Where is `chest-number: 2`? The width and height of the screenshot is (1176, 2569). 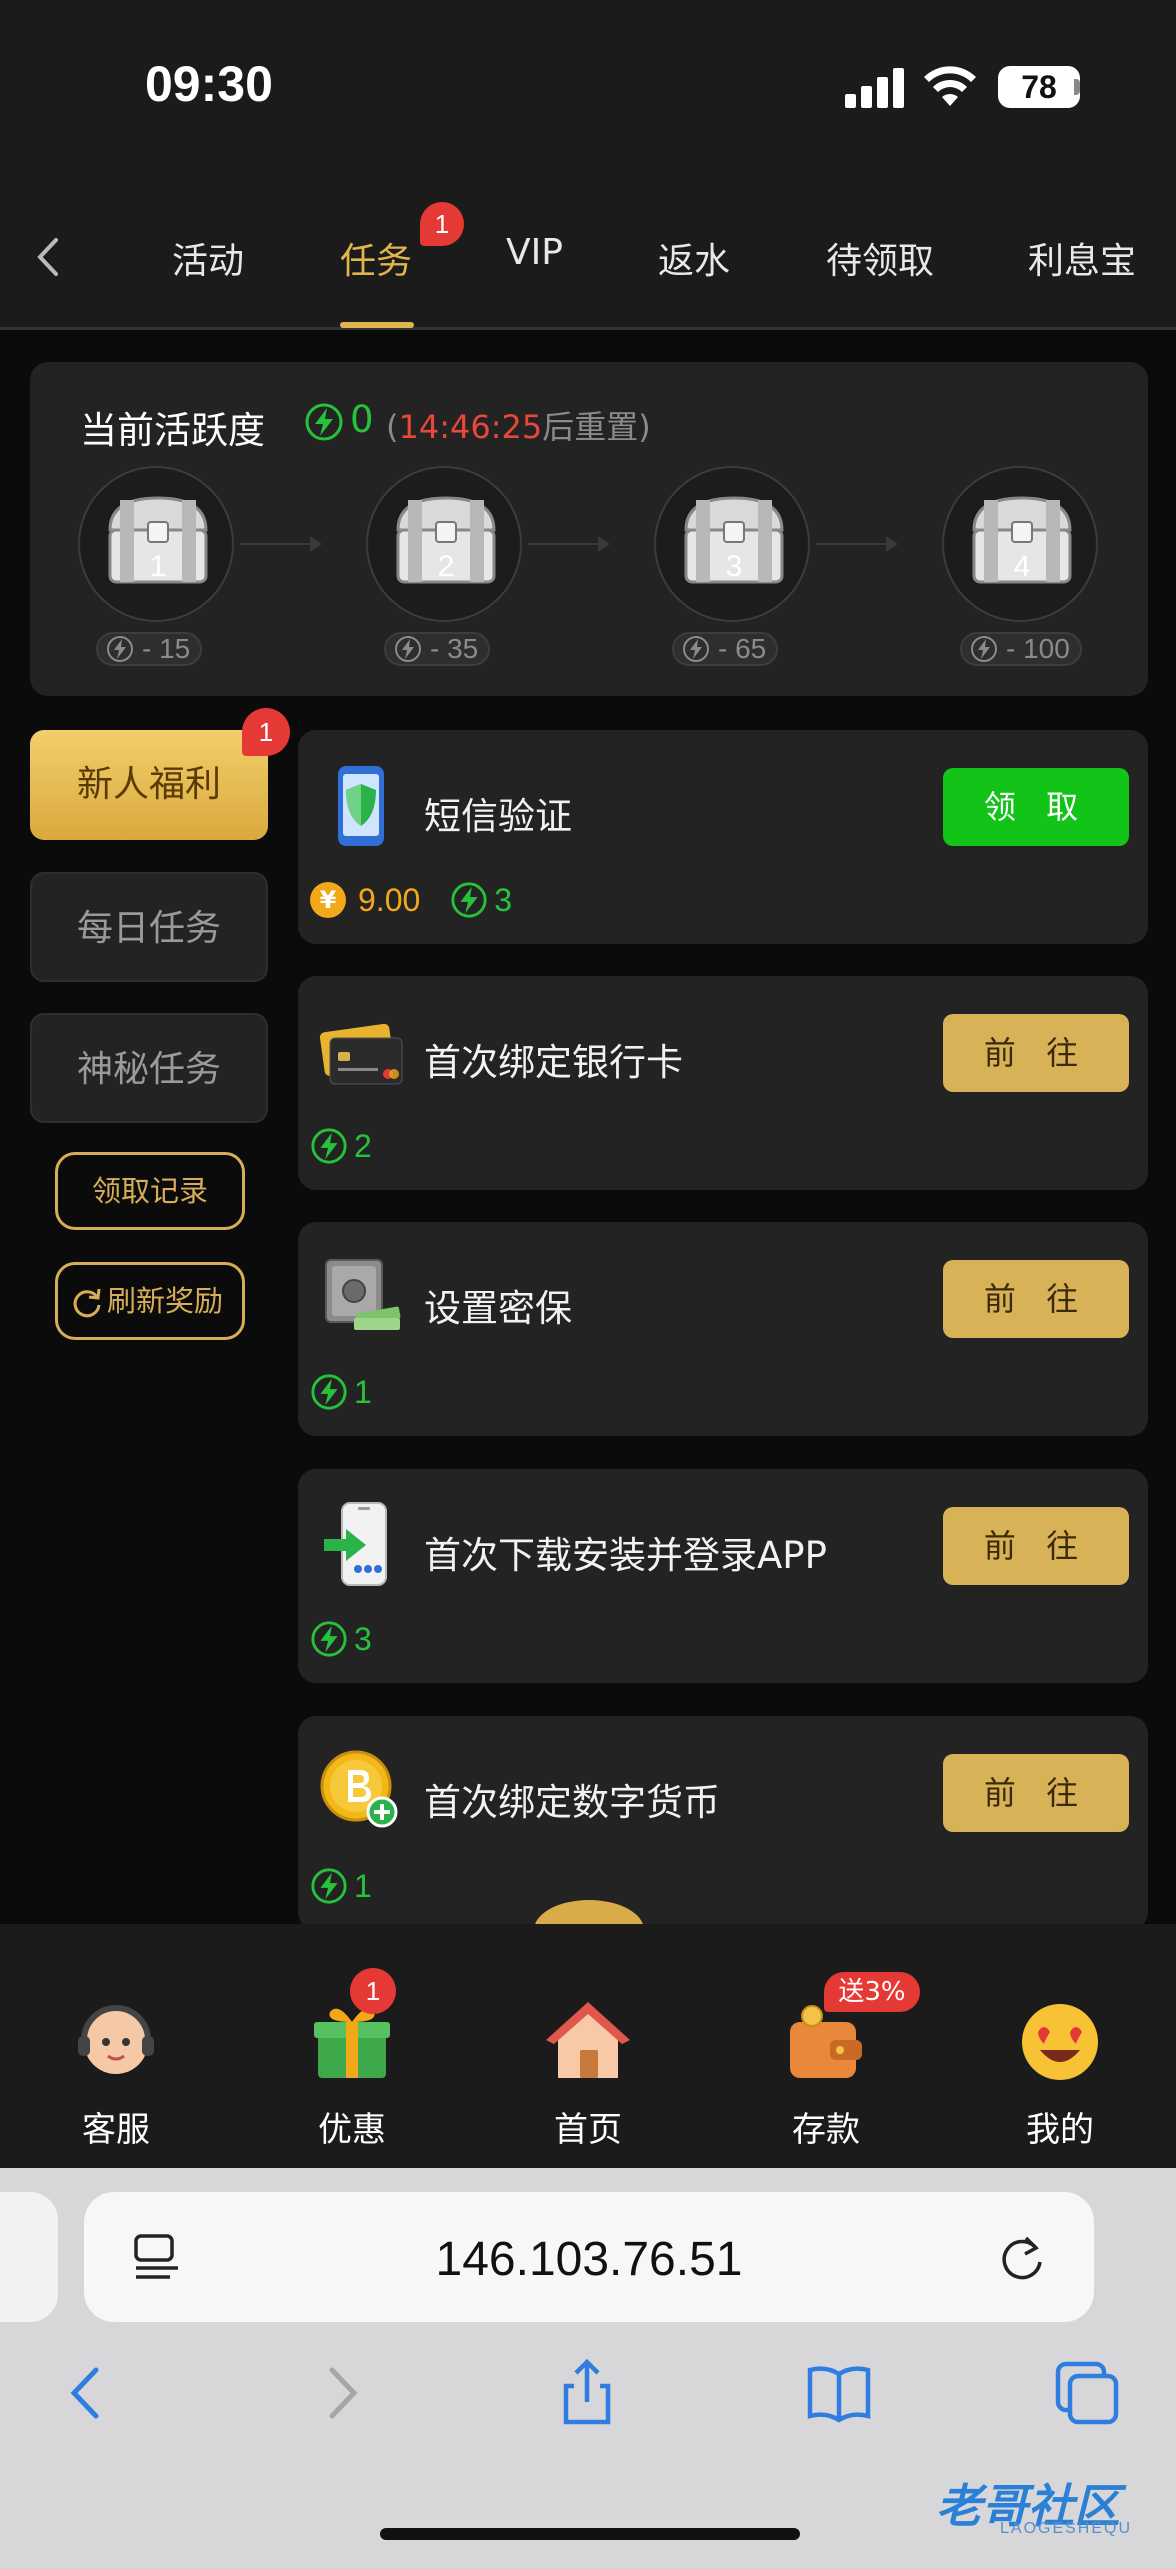
chest-number: 2 is located at coordinates (446, 566).